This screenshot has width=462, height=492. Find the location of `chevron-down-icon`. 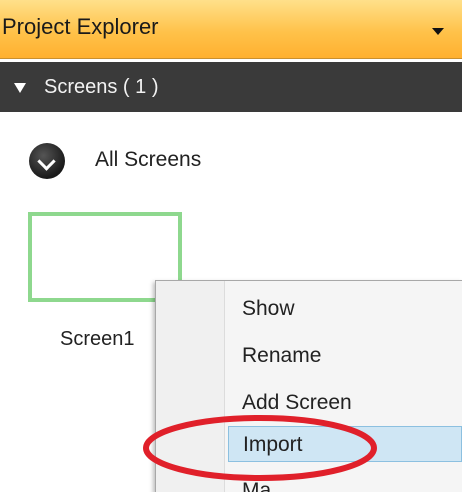

chevron-down-icon is located at coordinates (438, 31).